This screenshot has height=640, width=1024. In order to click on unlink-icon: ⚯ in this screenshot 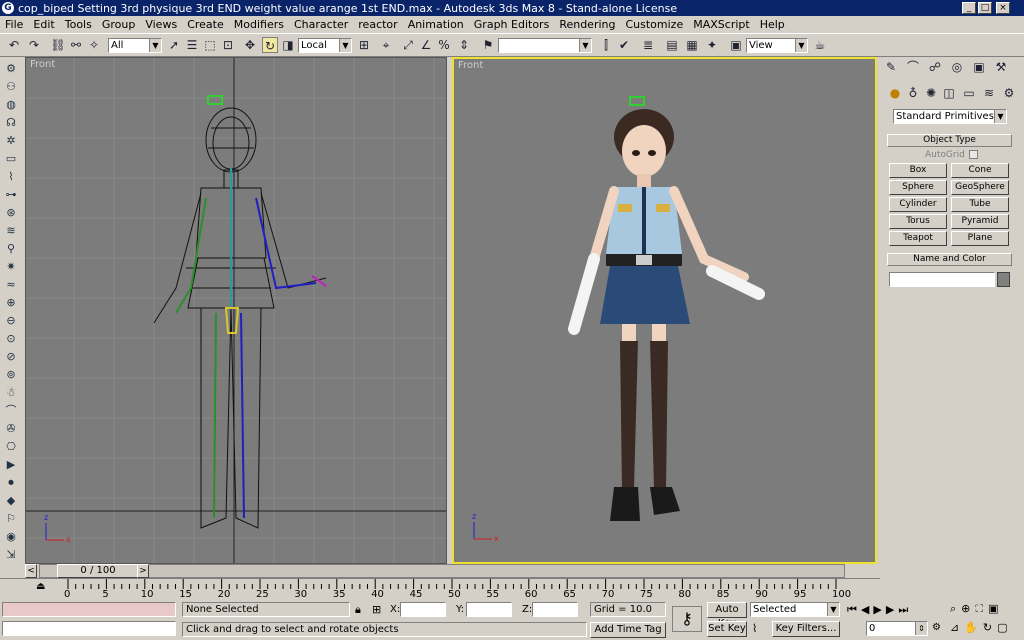, I will do `click(76, 45)`.